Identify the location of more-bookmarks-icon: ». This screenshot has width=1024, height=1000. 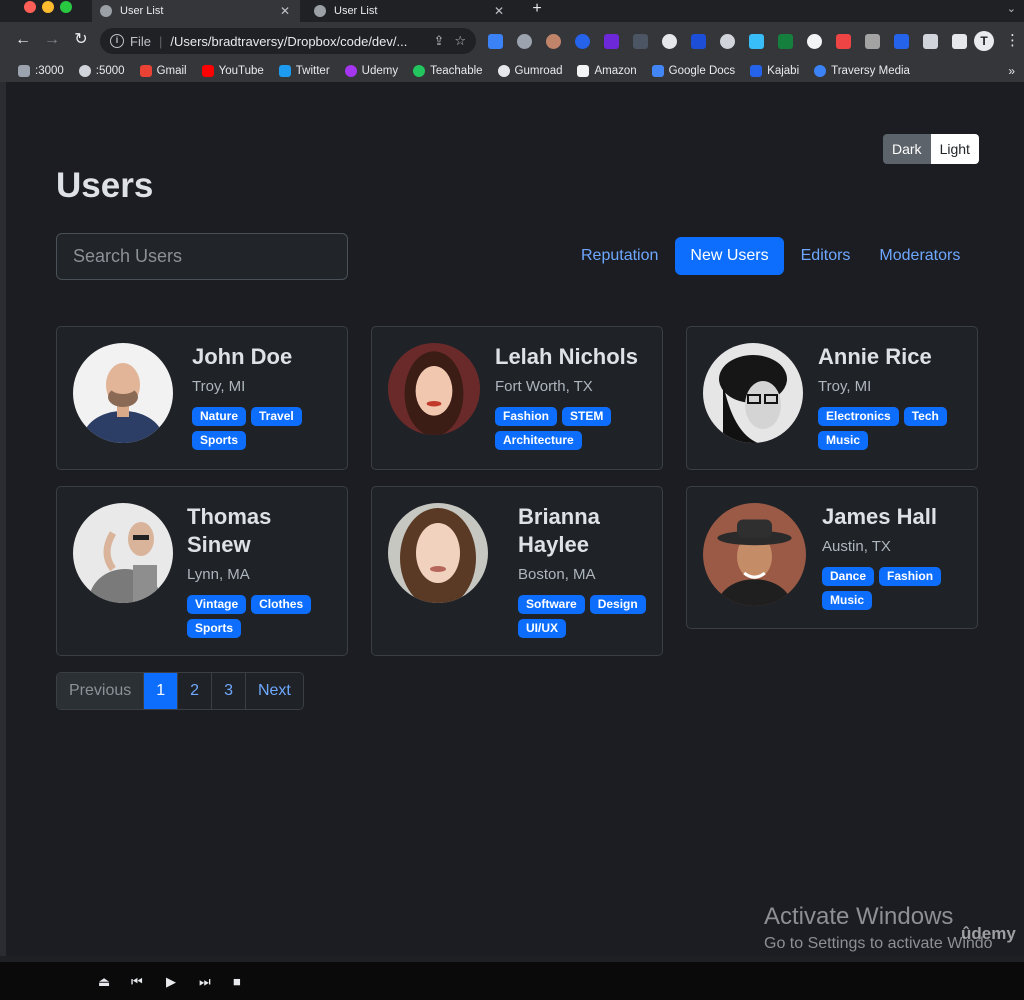
(1011, 71).